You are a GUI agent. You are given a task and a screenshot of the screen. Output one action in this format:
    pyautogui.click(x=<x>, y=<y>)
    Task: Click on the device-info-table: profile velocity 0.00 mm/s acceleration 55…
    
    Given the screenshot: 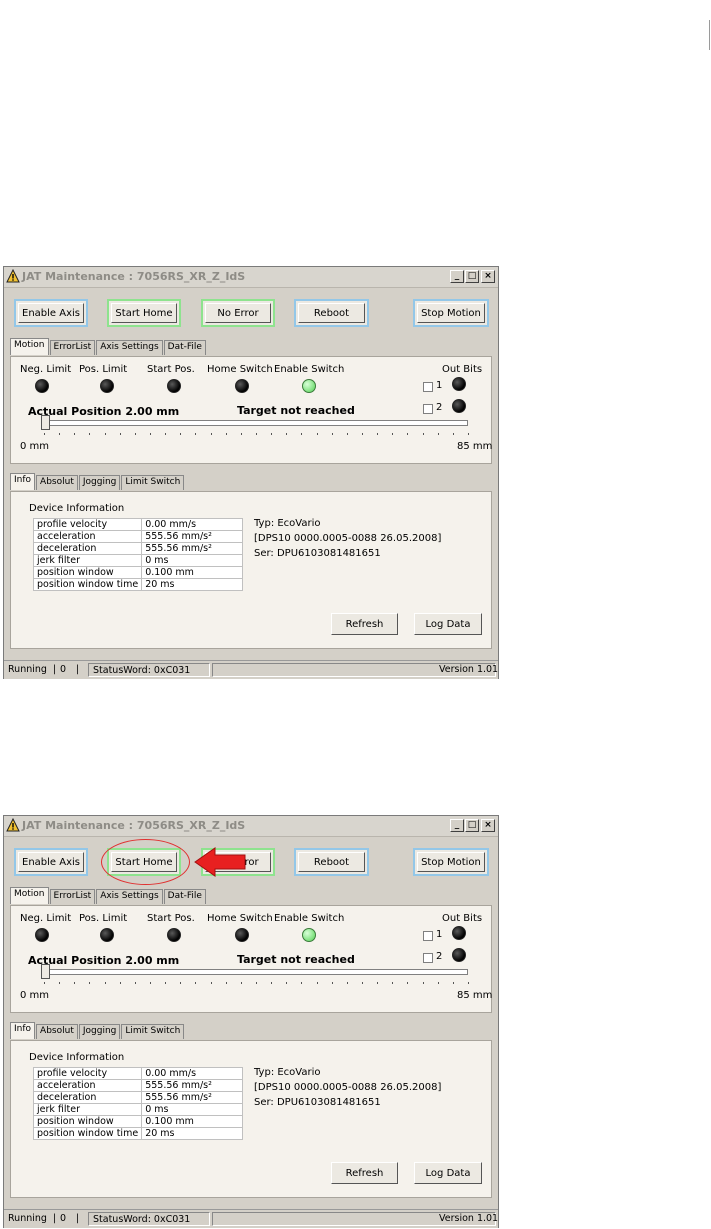 What is the action you would take?
    pyautogui.click(x=137, y=1103)
    